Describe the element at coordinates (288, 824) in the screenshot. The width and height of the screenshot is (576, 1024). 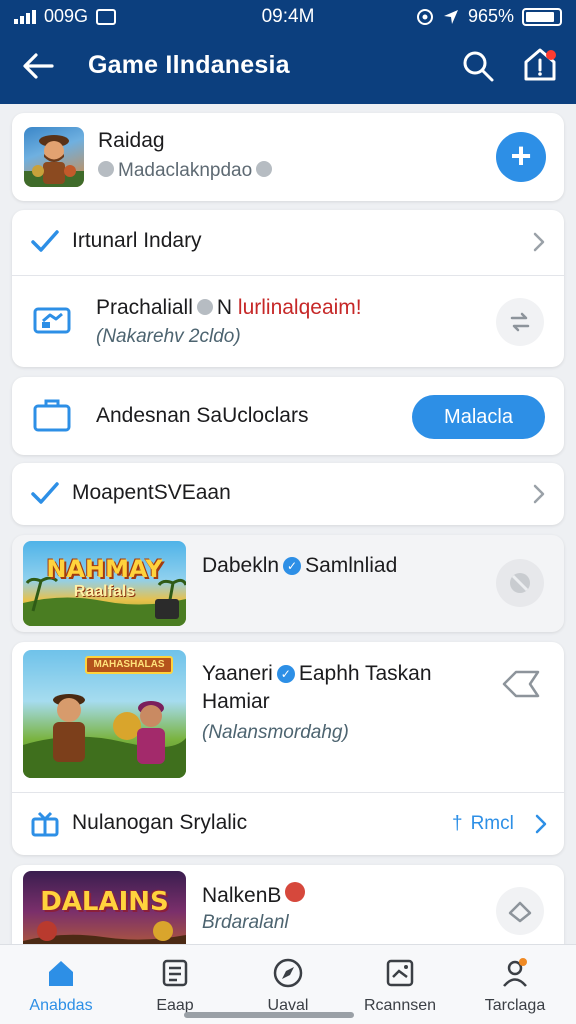
I see `game-card-footer: Nulanogan Srylalic † Rmcl` at that location.